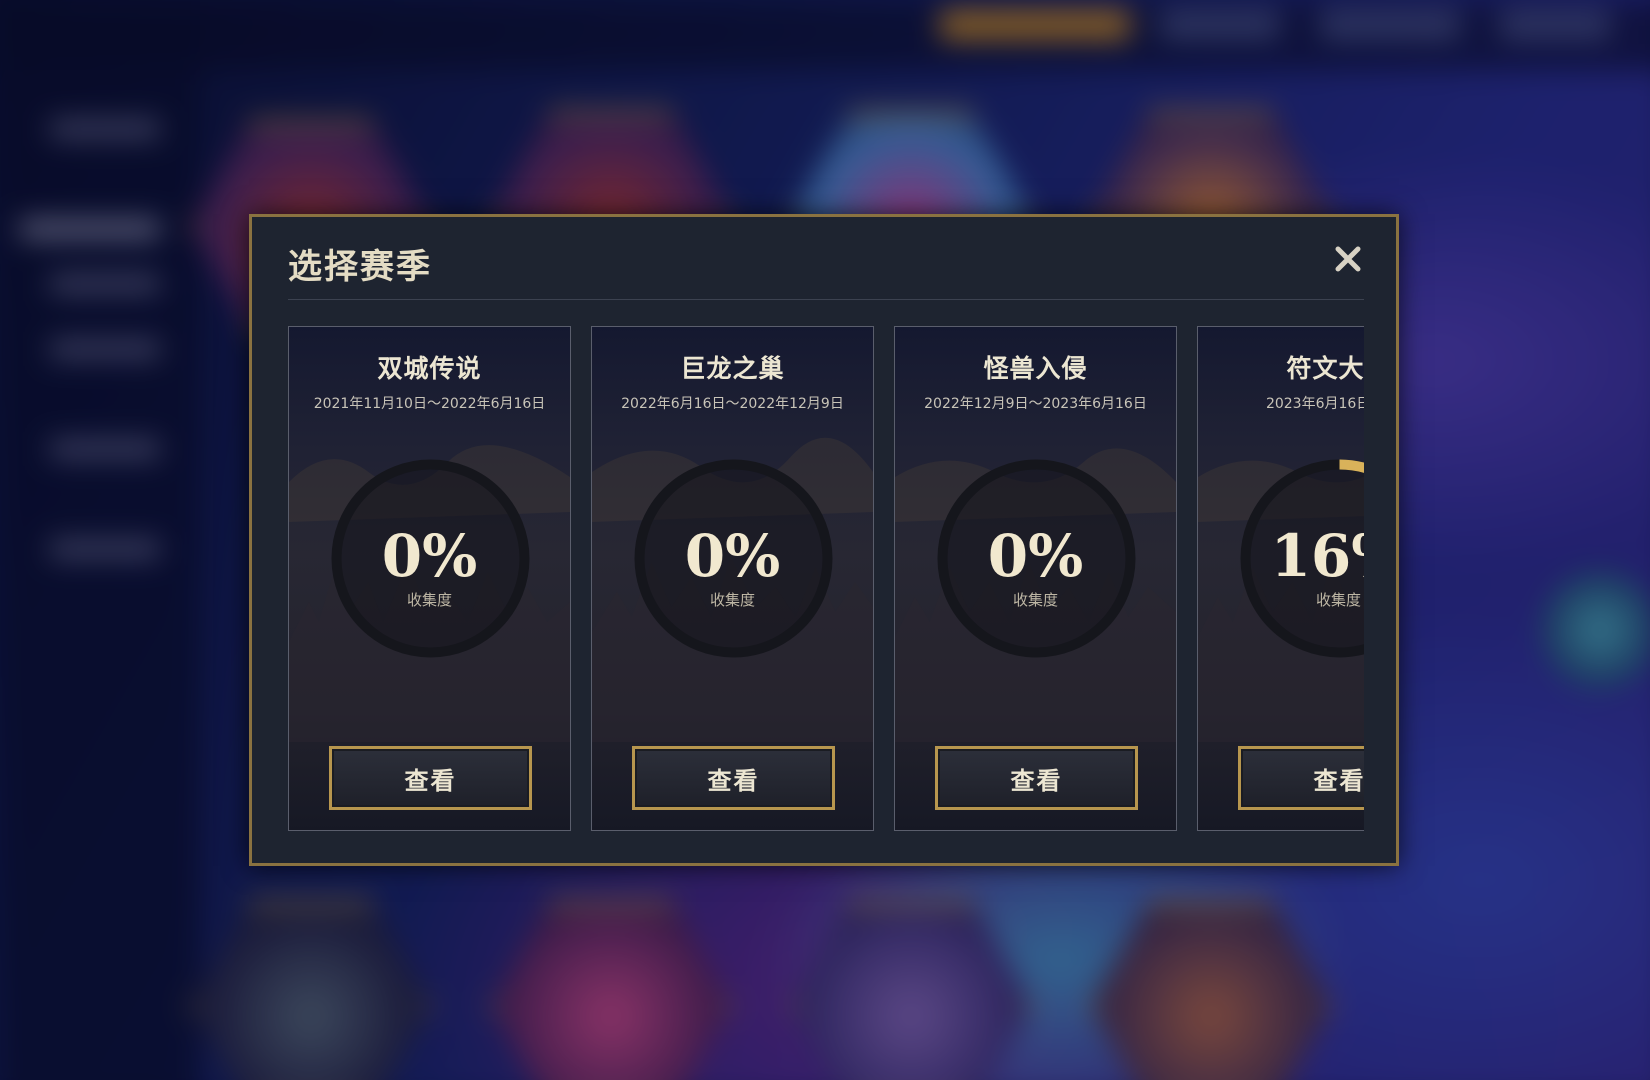  I want to click on close-icon, so click(1348, 259).